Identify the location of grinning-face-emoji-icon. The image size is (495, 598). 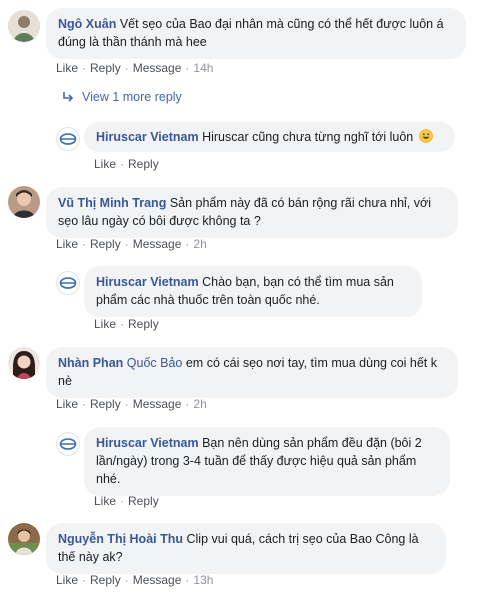
(425, 136).